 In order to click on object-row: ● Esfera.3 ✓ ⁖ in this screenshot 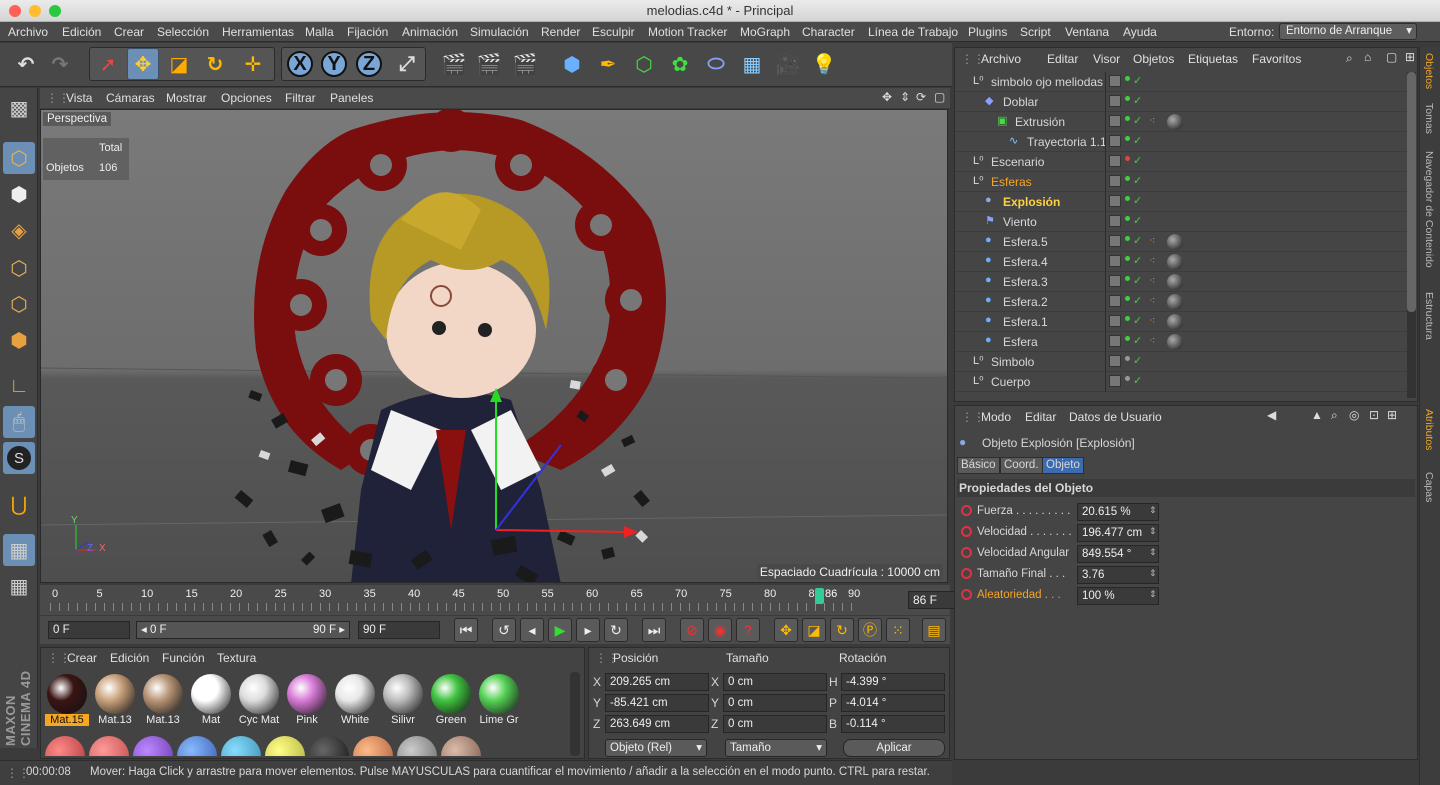, I will do `click(1186, 282)`.